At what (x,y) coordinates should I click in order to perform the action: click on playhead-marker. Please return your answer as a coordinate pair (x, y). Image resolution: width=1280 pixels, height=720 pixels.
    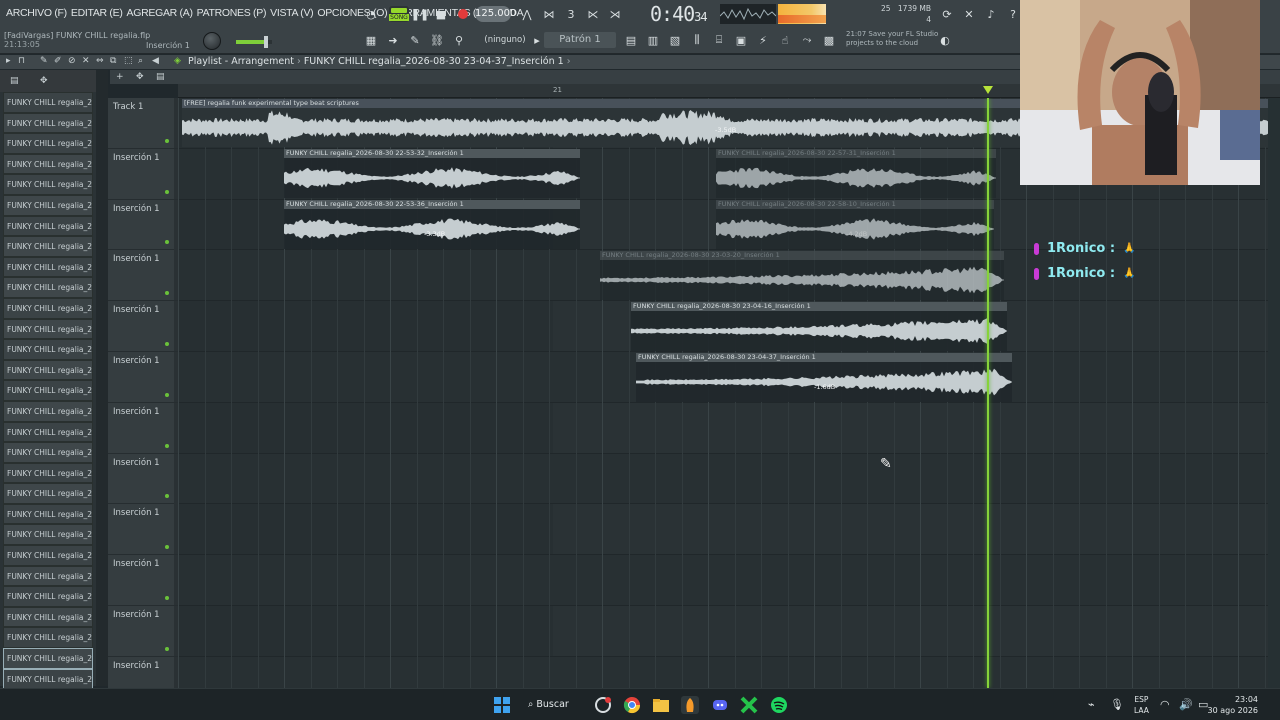
    Looking at the image, I should click on (988, 90).